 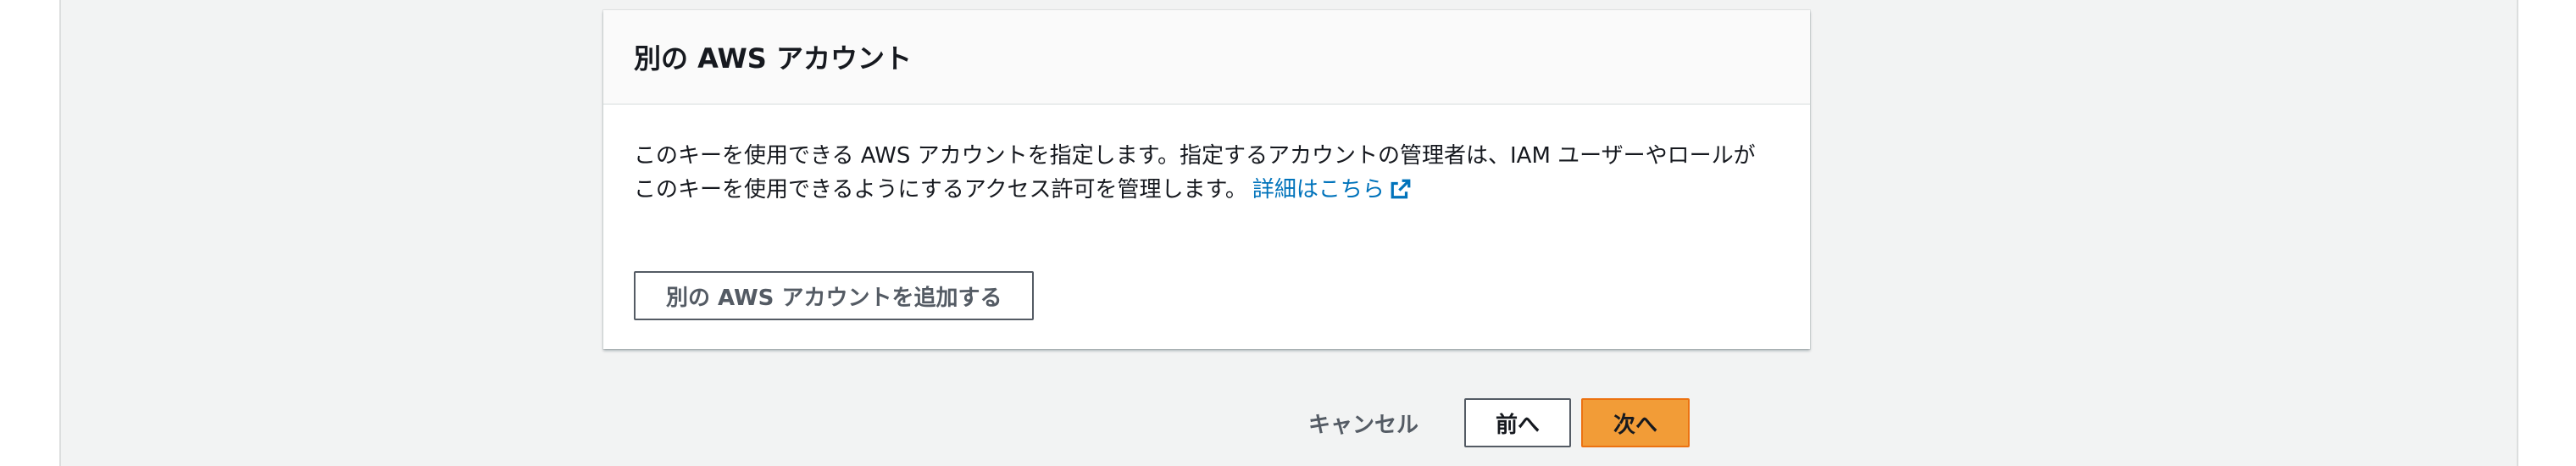 What do you see at coordinates (1401, 189) in the screenshot?
I see `external-link-icon` at bounding box center [1401, 189].